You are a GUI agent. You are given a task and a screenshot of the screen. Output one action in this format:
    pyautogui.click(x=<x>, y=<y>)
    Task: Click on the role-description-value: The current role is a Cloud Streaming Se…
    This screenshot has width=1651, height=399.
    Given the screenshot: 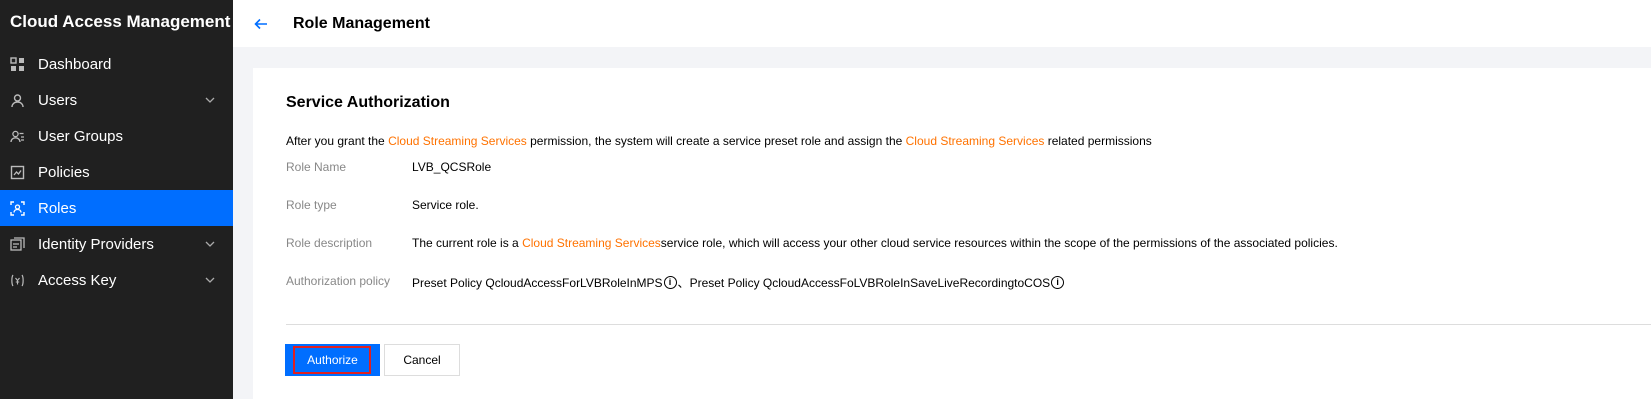 What is the action you would take?
    pyautogui.click(x=875, y=243)
    